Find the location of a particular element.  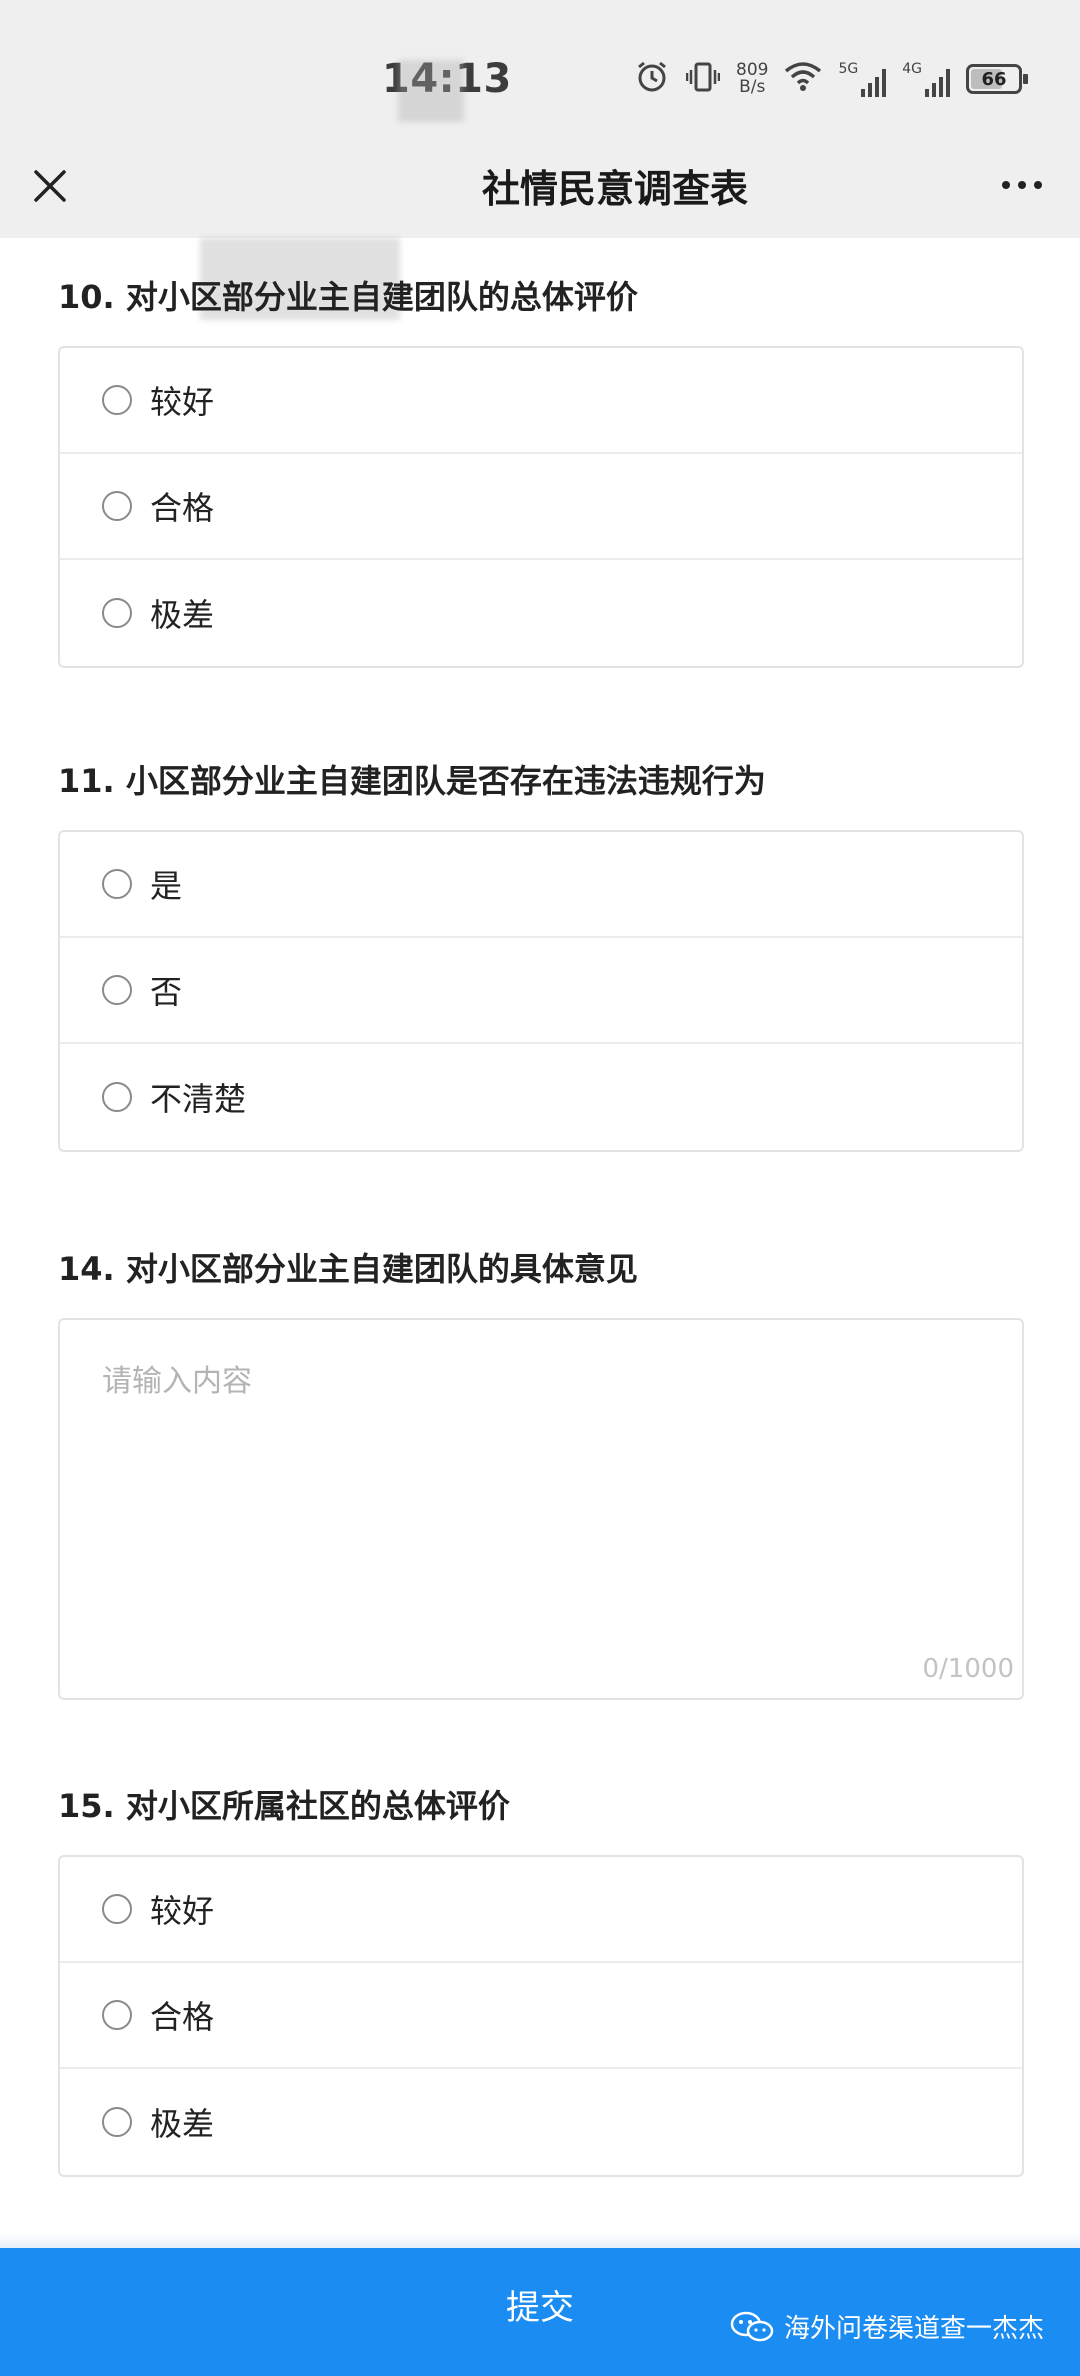

status-icons: 809 B/s 5G 4G 66 is located at coordinates (831, 79).